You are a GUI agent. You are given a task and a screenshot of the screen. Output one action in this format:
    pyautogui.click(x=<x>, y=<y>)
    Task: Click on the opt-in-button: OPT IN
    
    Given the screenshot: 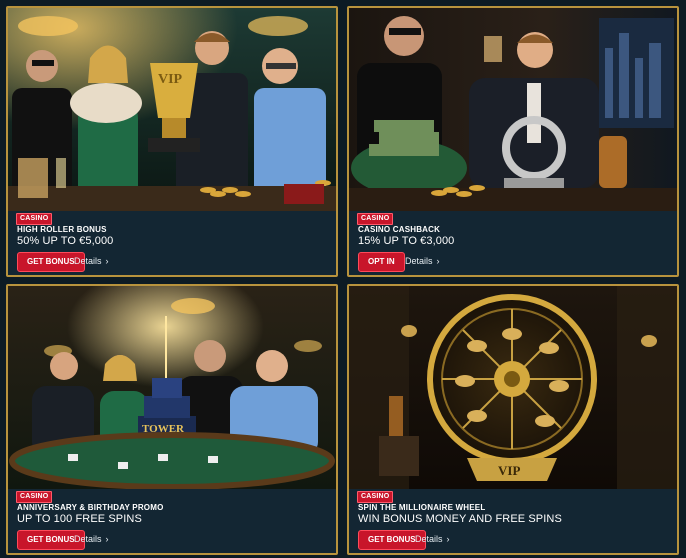 What is the action you would take?
    pyautogui.click(x=381, y=262)
    